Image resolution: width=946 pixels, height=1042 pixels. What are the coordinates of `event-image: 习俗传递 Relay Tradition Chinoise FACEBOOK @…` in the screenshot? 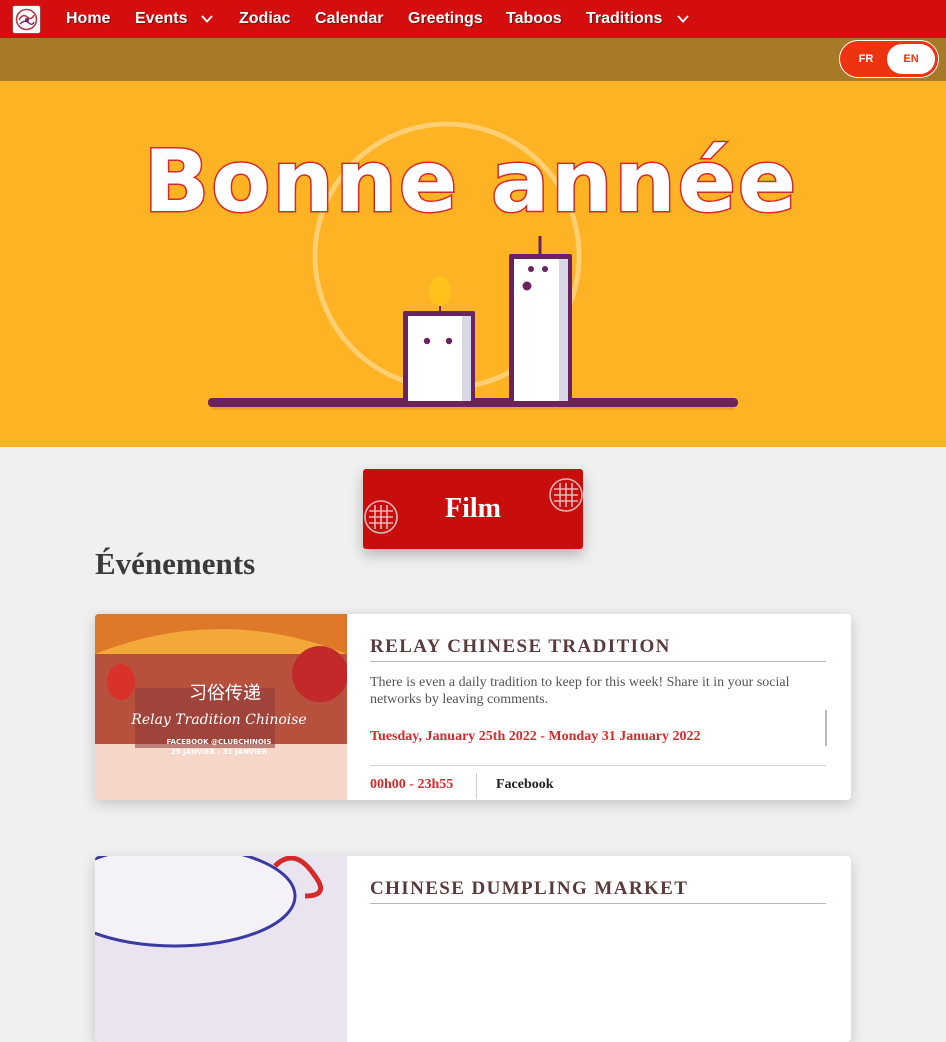 It's located at (221, 707).